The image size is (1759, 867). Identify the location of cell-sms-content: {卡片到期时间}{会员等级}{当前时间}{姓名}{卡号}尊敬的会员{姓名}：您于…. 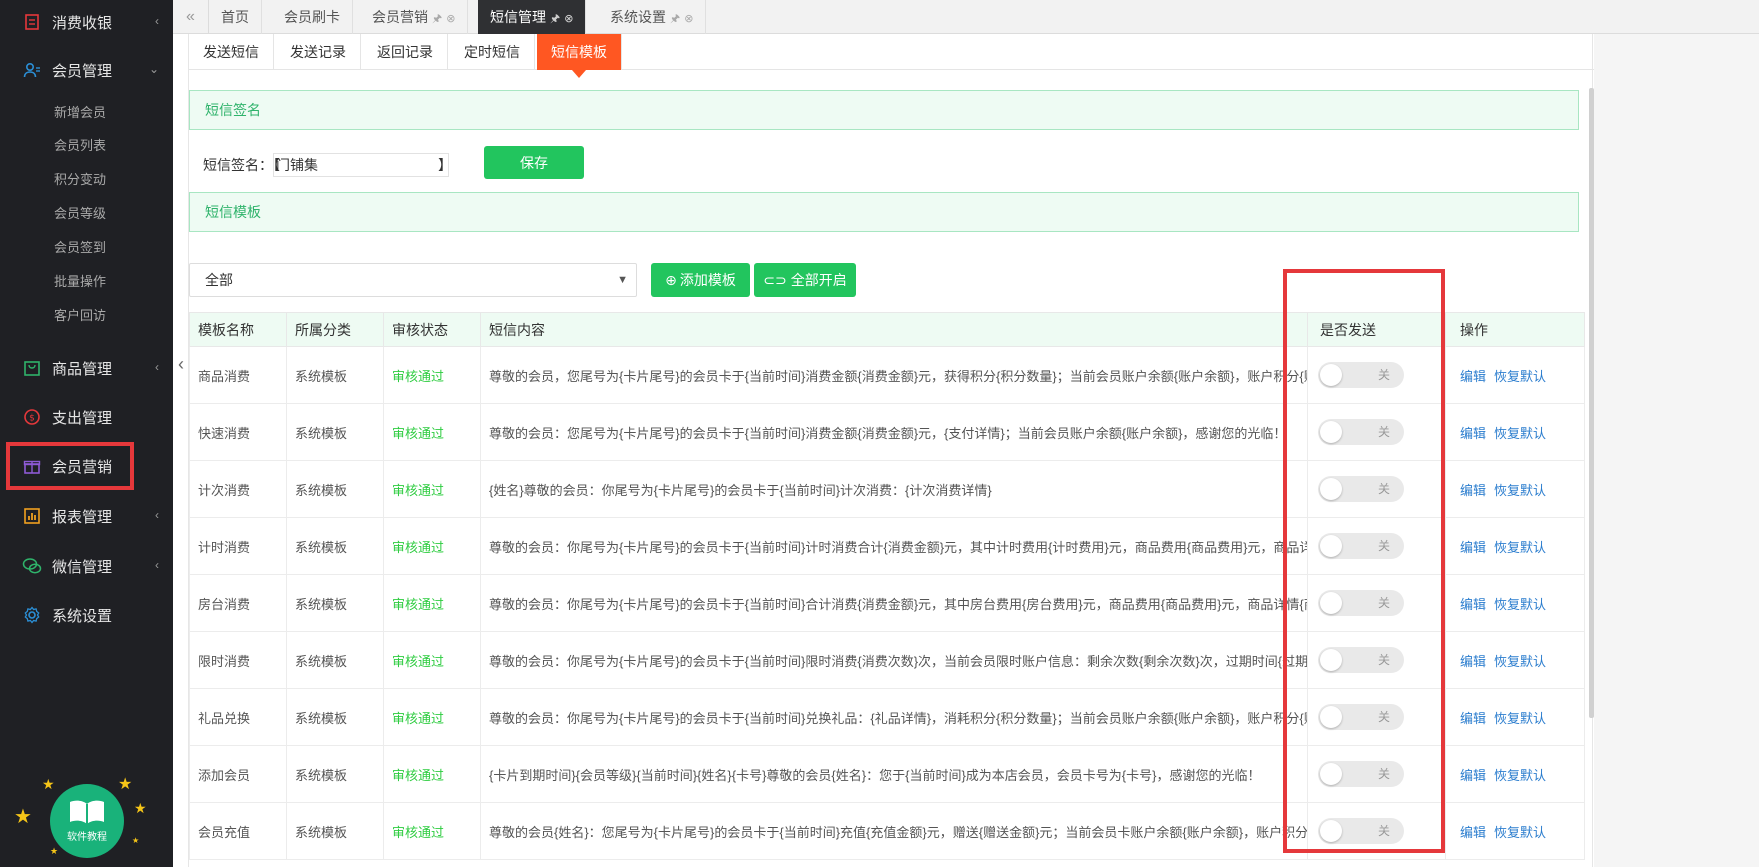
(894, 774).